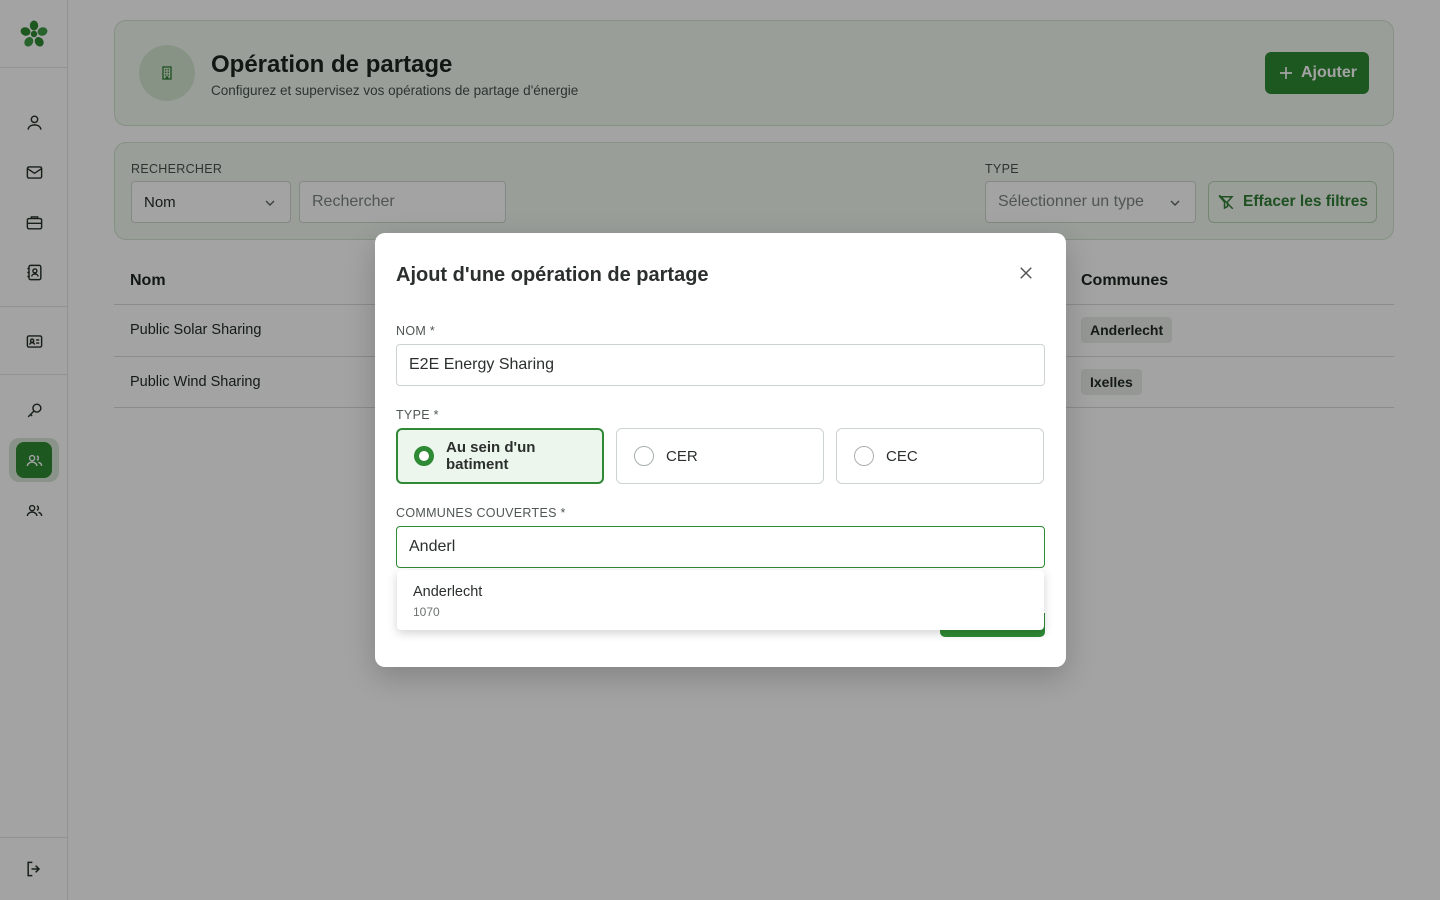 The width and height of the screenshot is (1440, 900). I want to click on type-option-cer: CER, so click(720, 456).